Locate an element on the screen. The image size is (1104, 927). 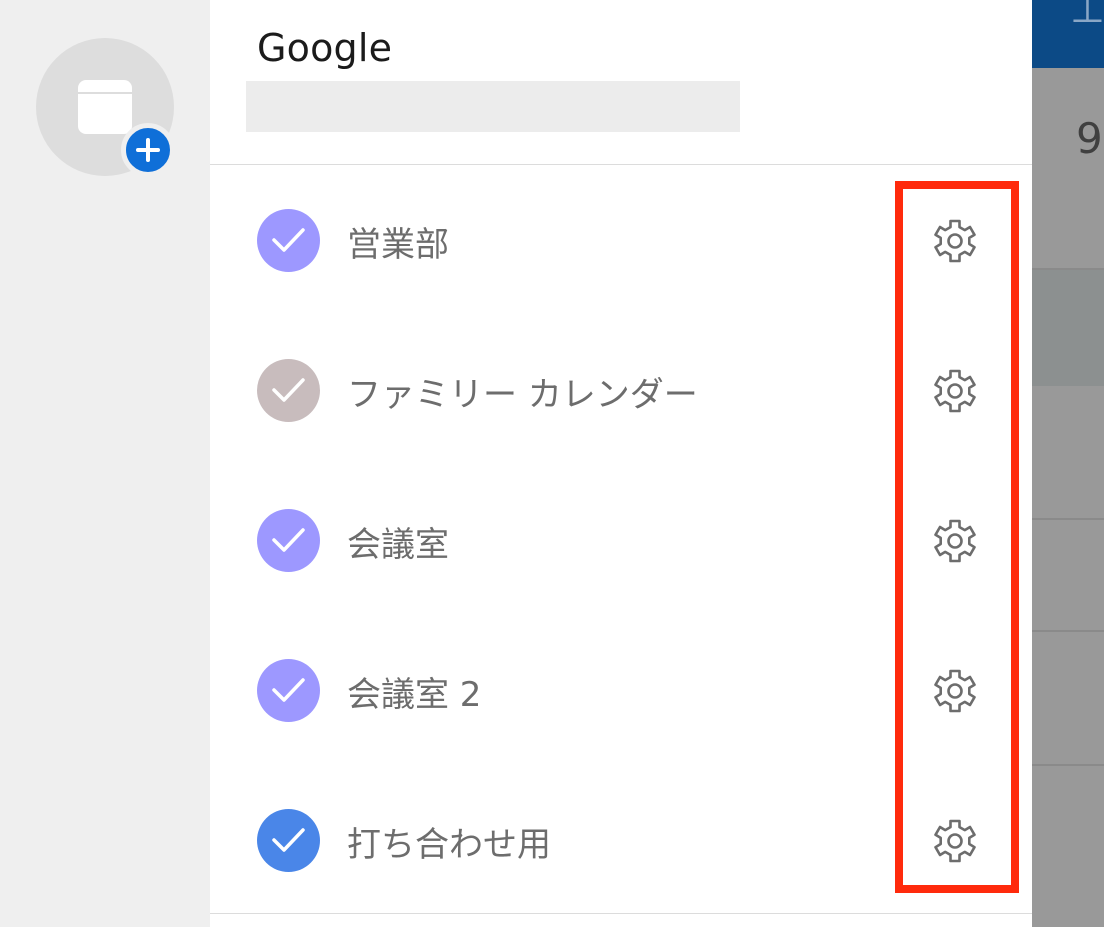
calendar-name: 営業部 is located at coordinates (398, 245).